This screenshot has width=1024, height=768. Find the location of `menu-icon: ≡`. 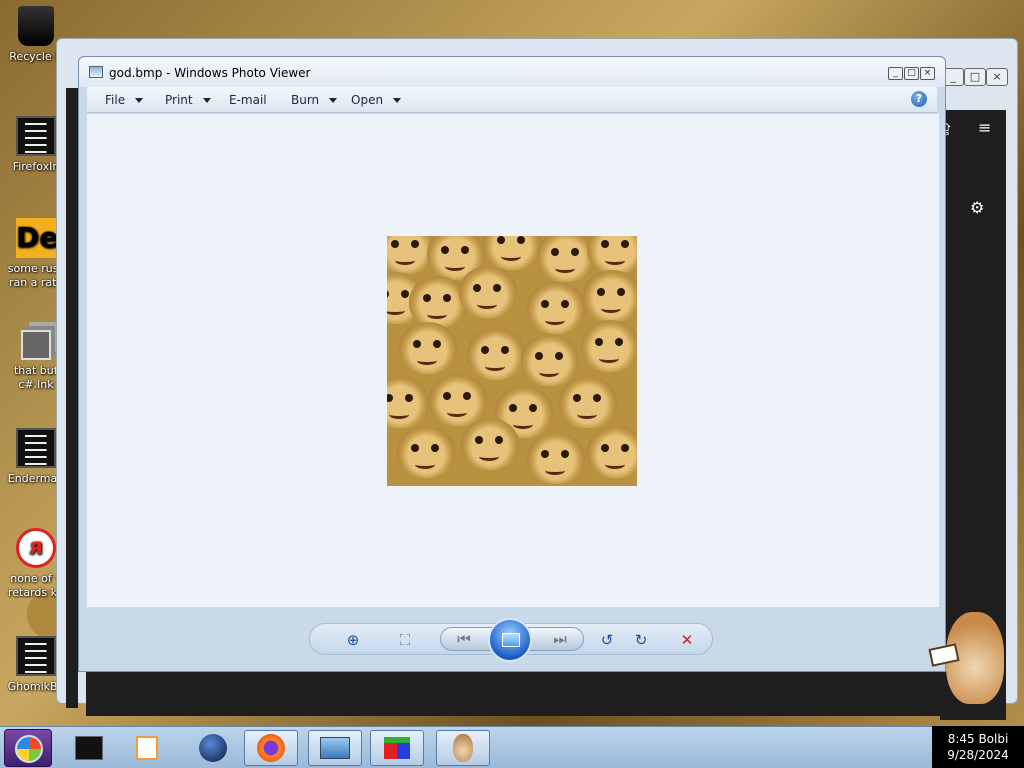

menu-icon: ≡ is located at coordinates (984, 127).